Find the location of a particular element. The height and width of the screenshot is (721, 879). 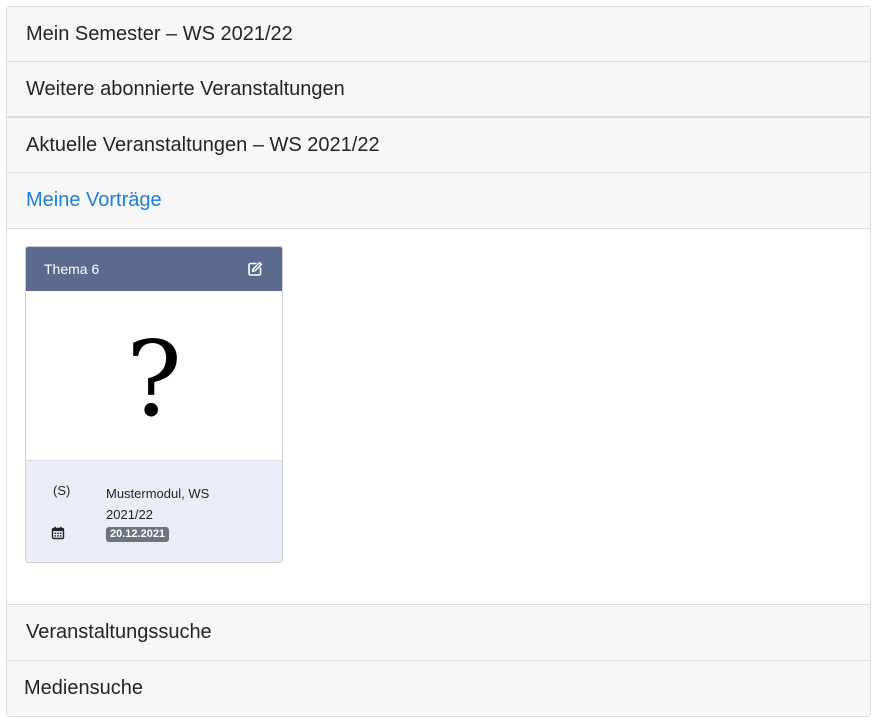

card-header: Thema 6 is located at coordinates (154, 269).